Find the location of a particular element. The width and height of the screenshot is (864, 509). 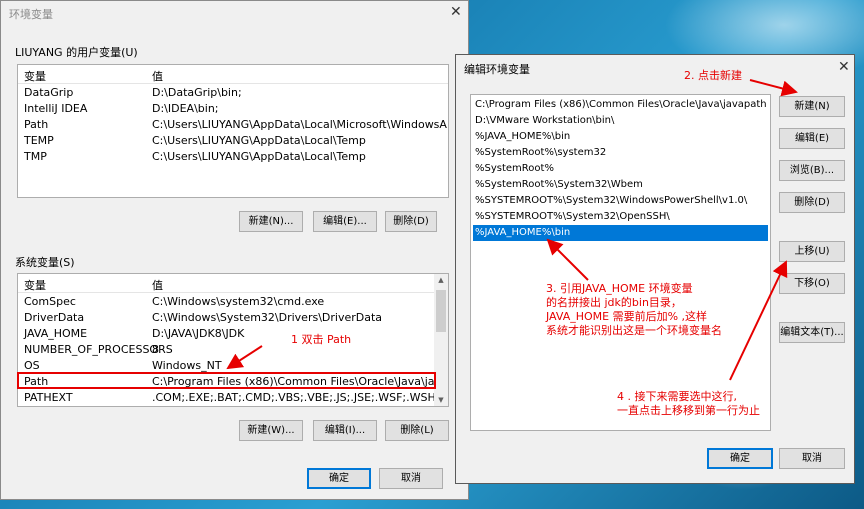

step4-line: 4 . 接下来需要选中这行, is located at coordinates (677, 396).